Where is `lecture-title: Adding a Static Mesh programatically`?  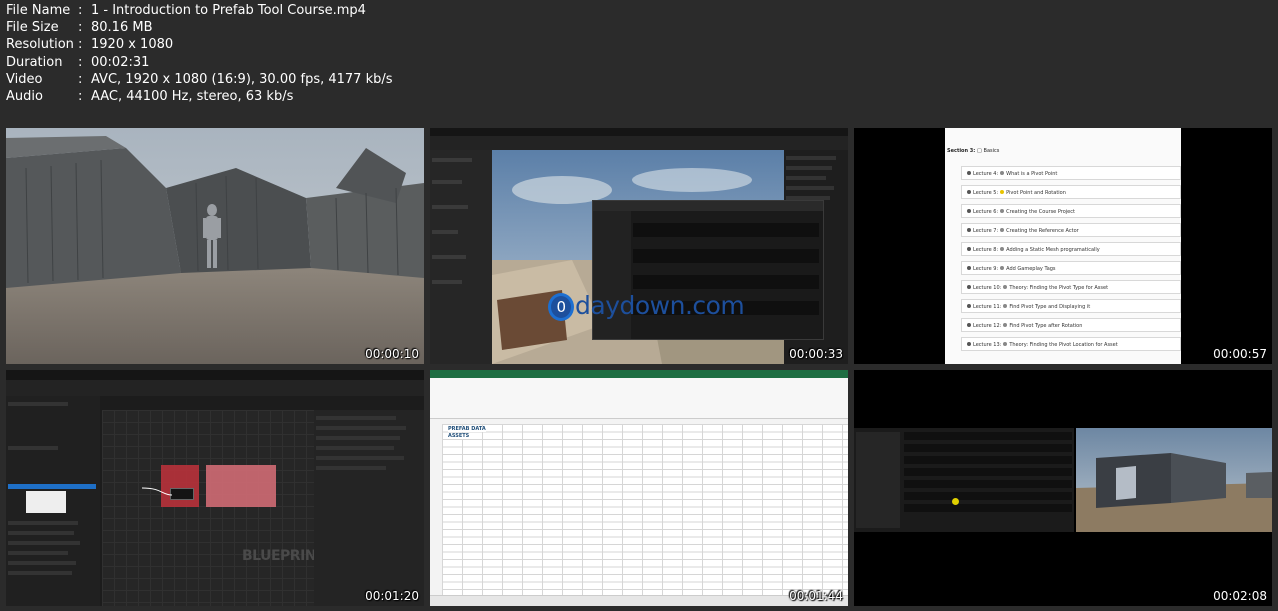 lecture-title: Adding a Static Mesh programatically is located at coordinates (1053, 250).